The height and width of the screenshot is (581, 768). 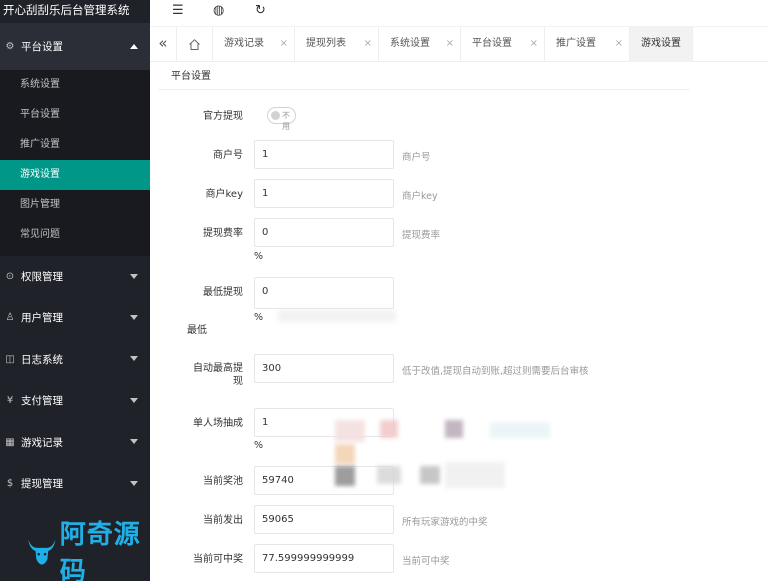 I want to click on current-winnable-hint: 当前可中奖, so click(x=426, y=561).